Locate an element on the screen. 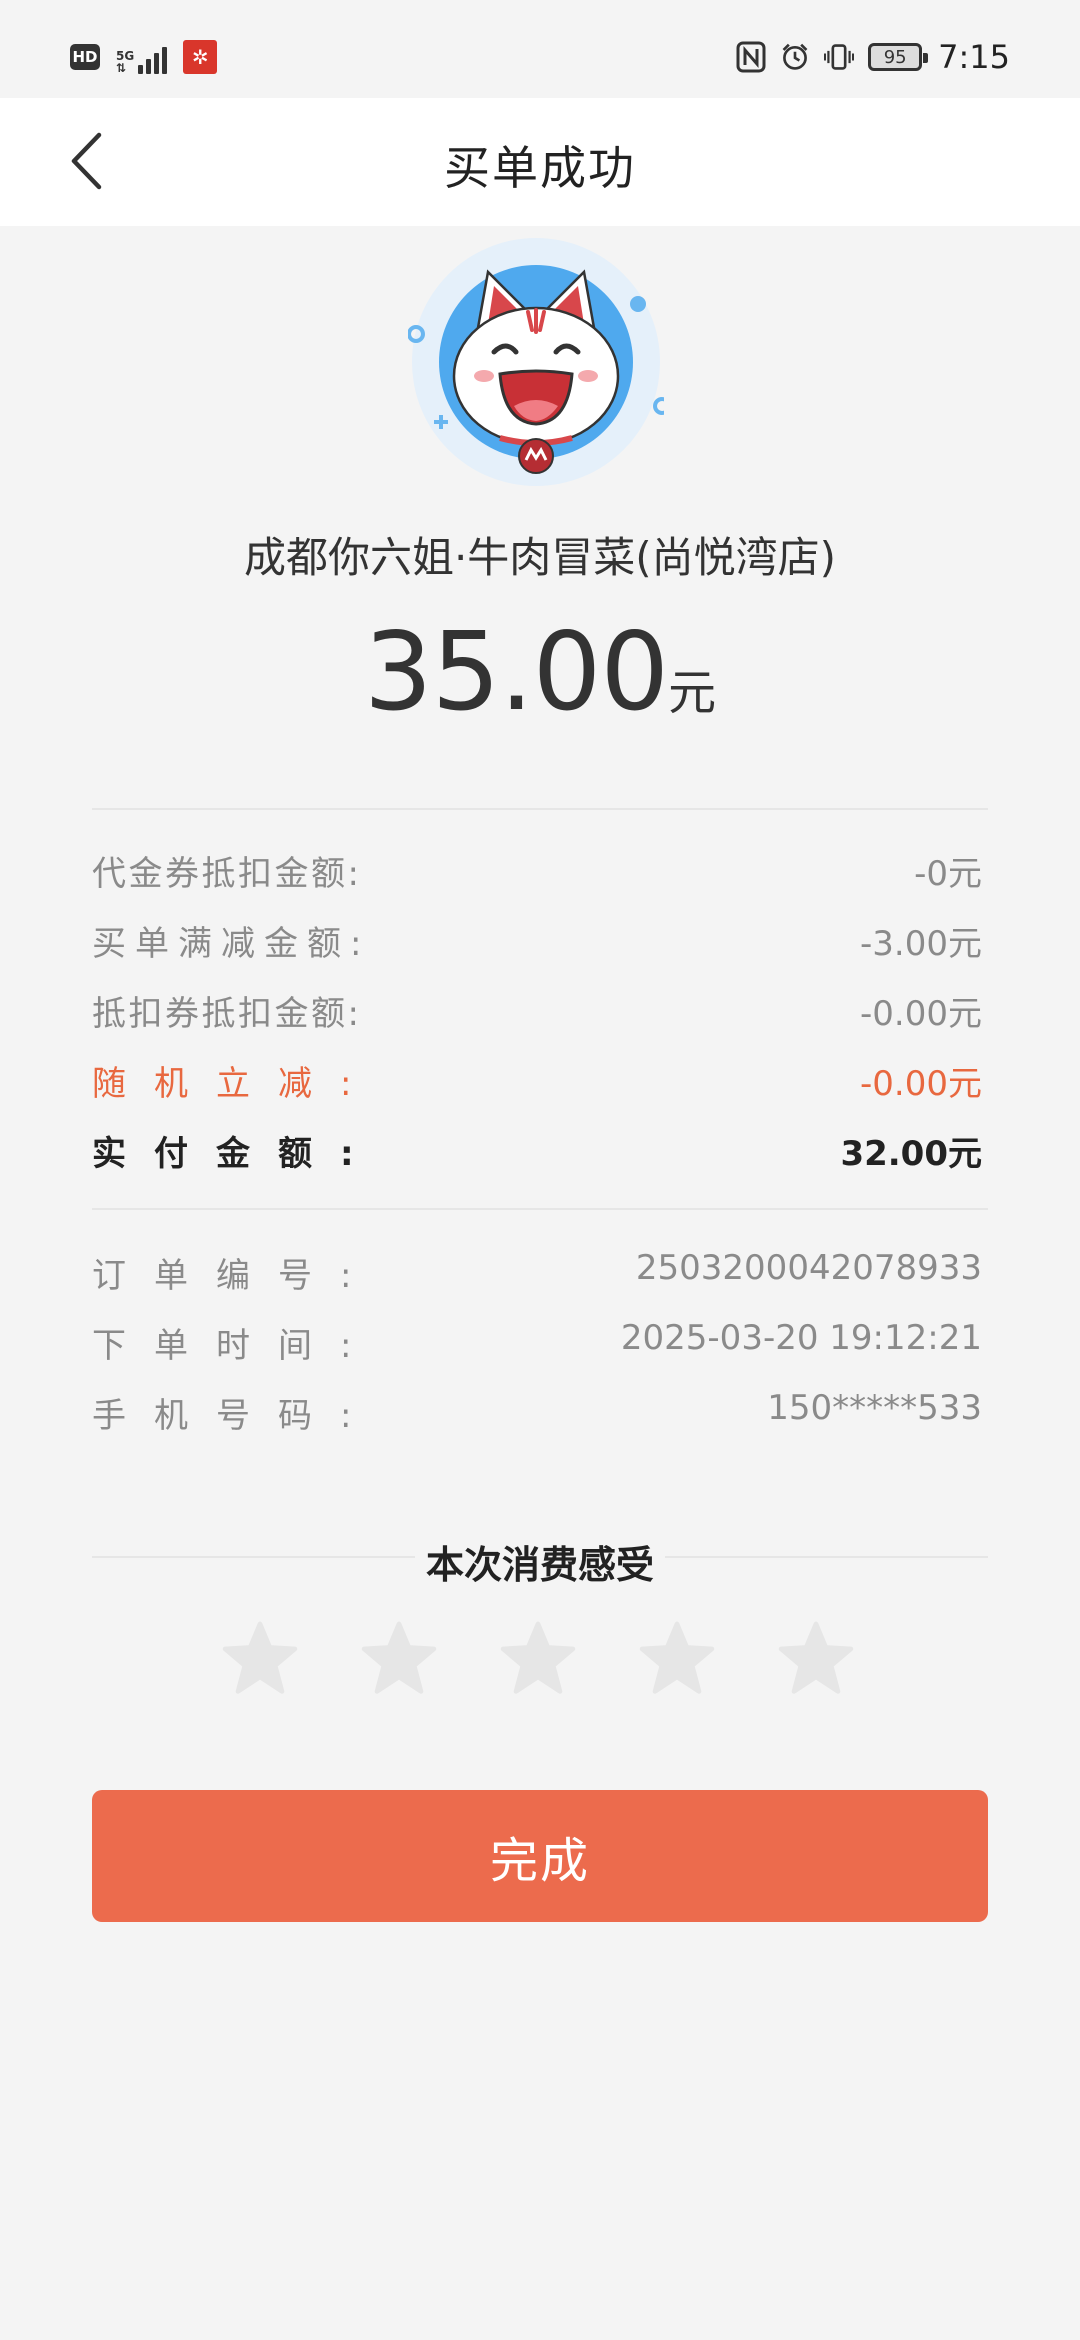 This screenshot has width=1080, height=2340. row-value: 32.00元 is located at coordinates (911, 1154).